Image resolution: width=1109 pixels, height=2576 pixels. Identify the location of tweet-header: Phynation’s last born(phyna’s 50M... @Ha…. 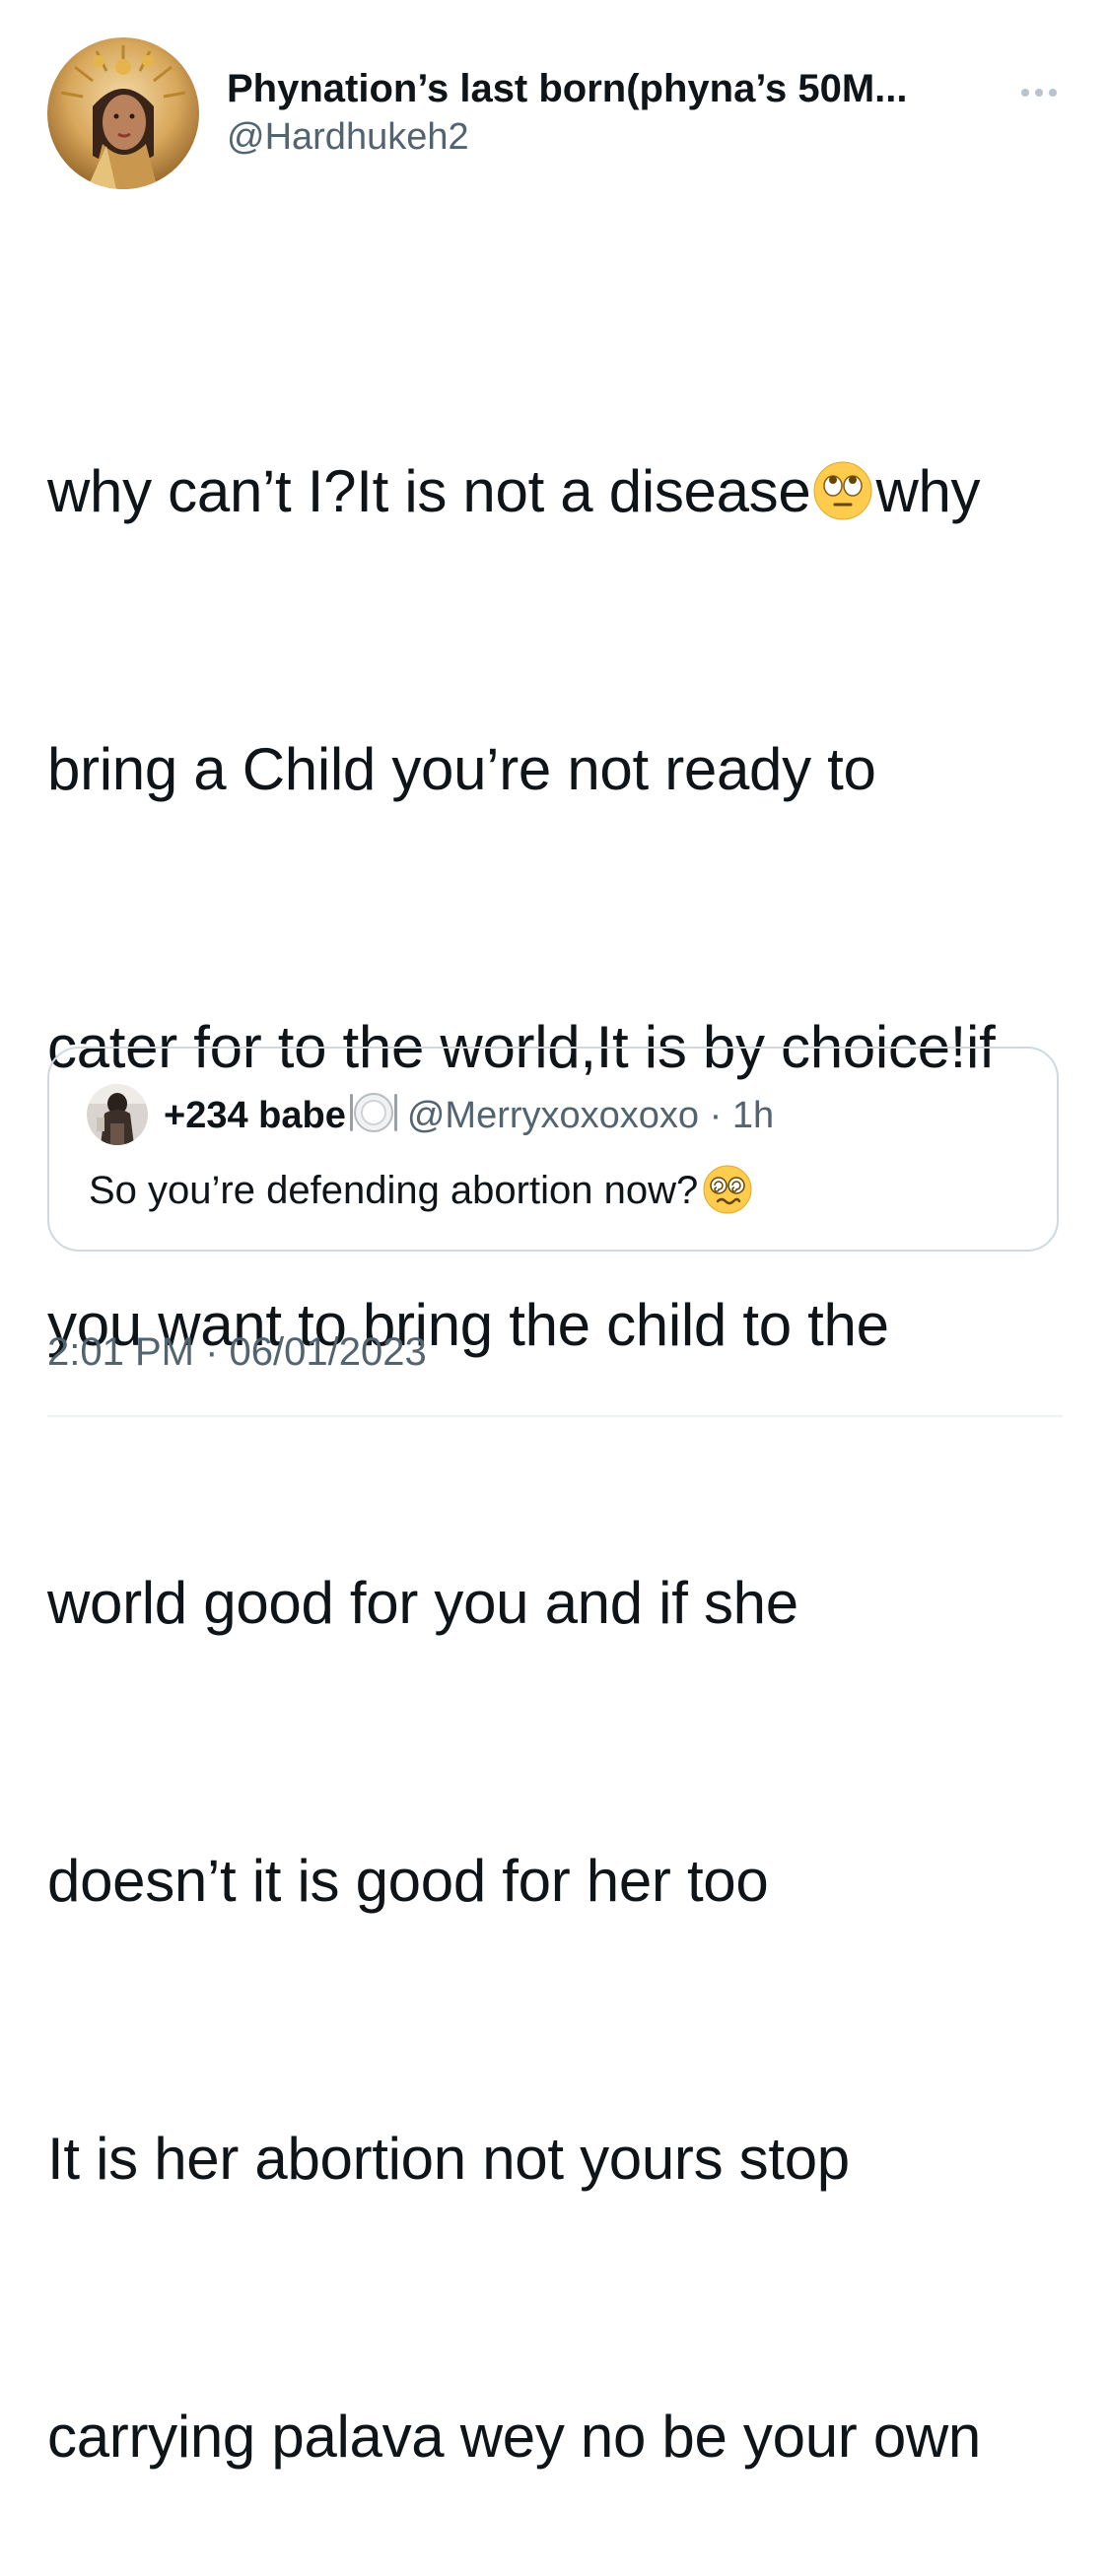
(555, 113).